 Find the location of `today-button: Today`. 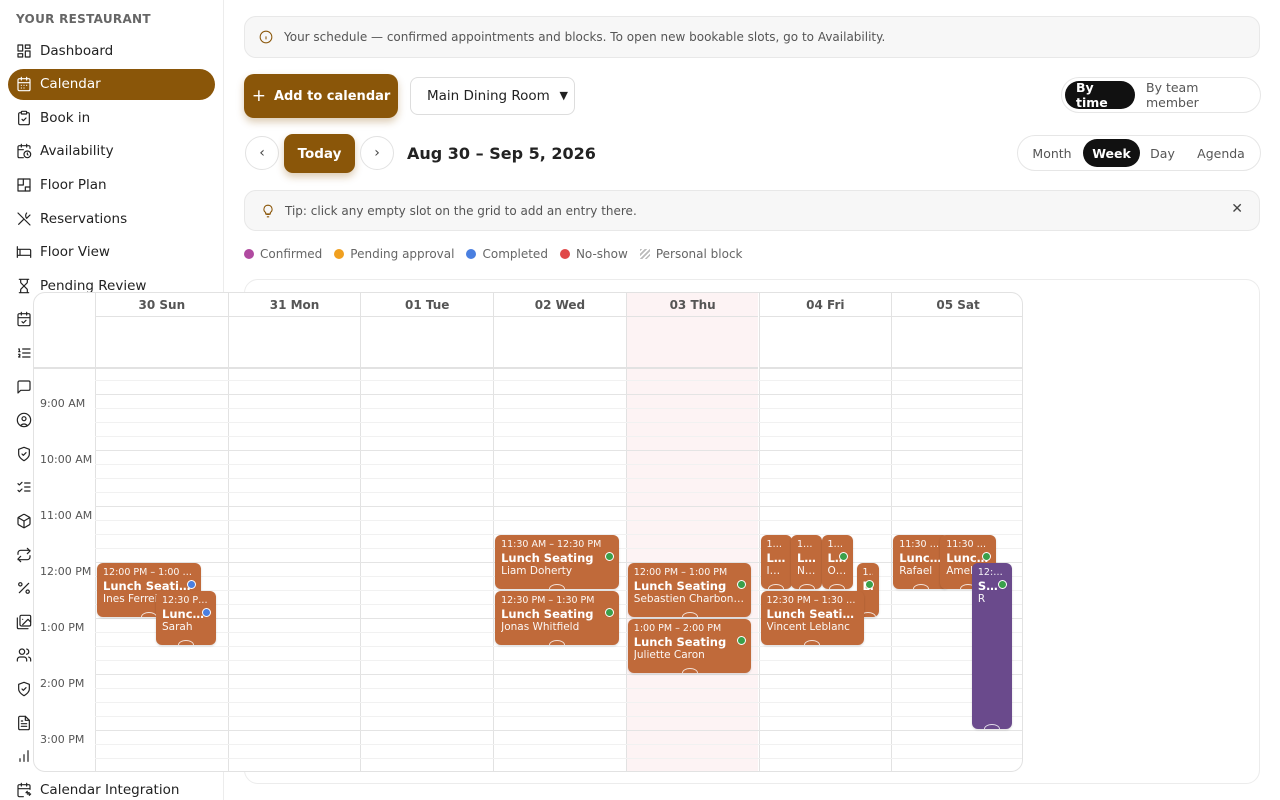

today-button: Today is located at coordinates (319, 153).